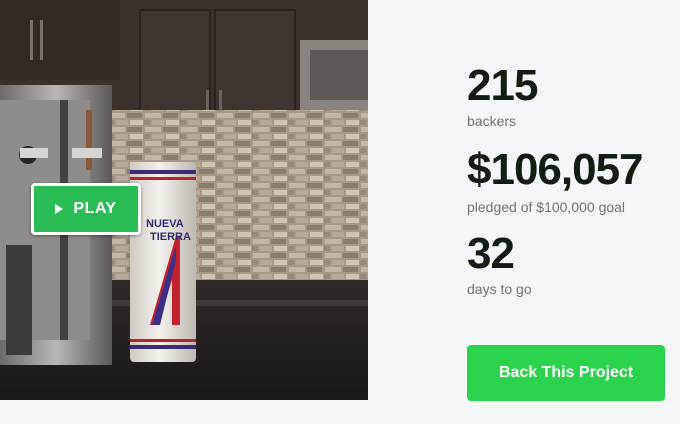 The image size is (680, 424). I want to click on play-icon, so click(59, 209).